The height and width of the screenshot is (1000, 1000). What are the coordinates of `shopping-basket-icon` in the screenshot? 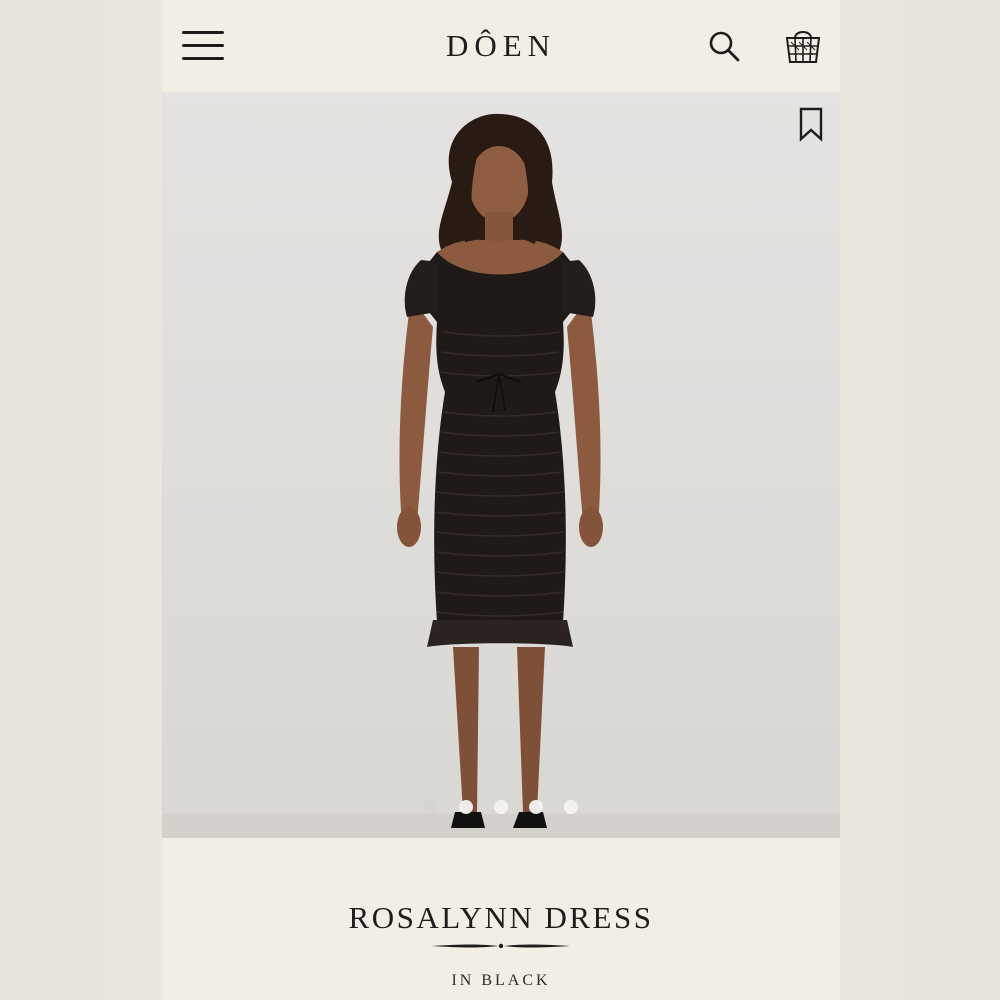 It's located at (803, 47).